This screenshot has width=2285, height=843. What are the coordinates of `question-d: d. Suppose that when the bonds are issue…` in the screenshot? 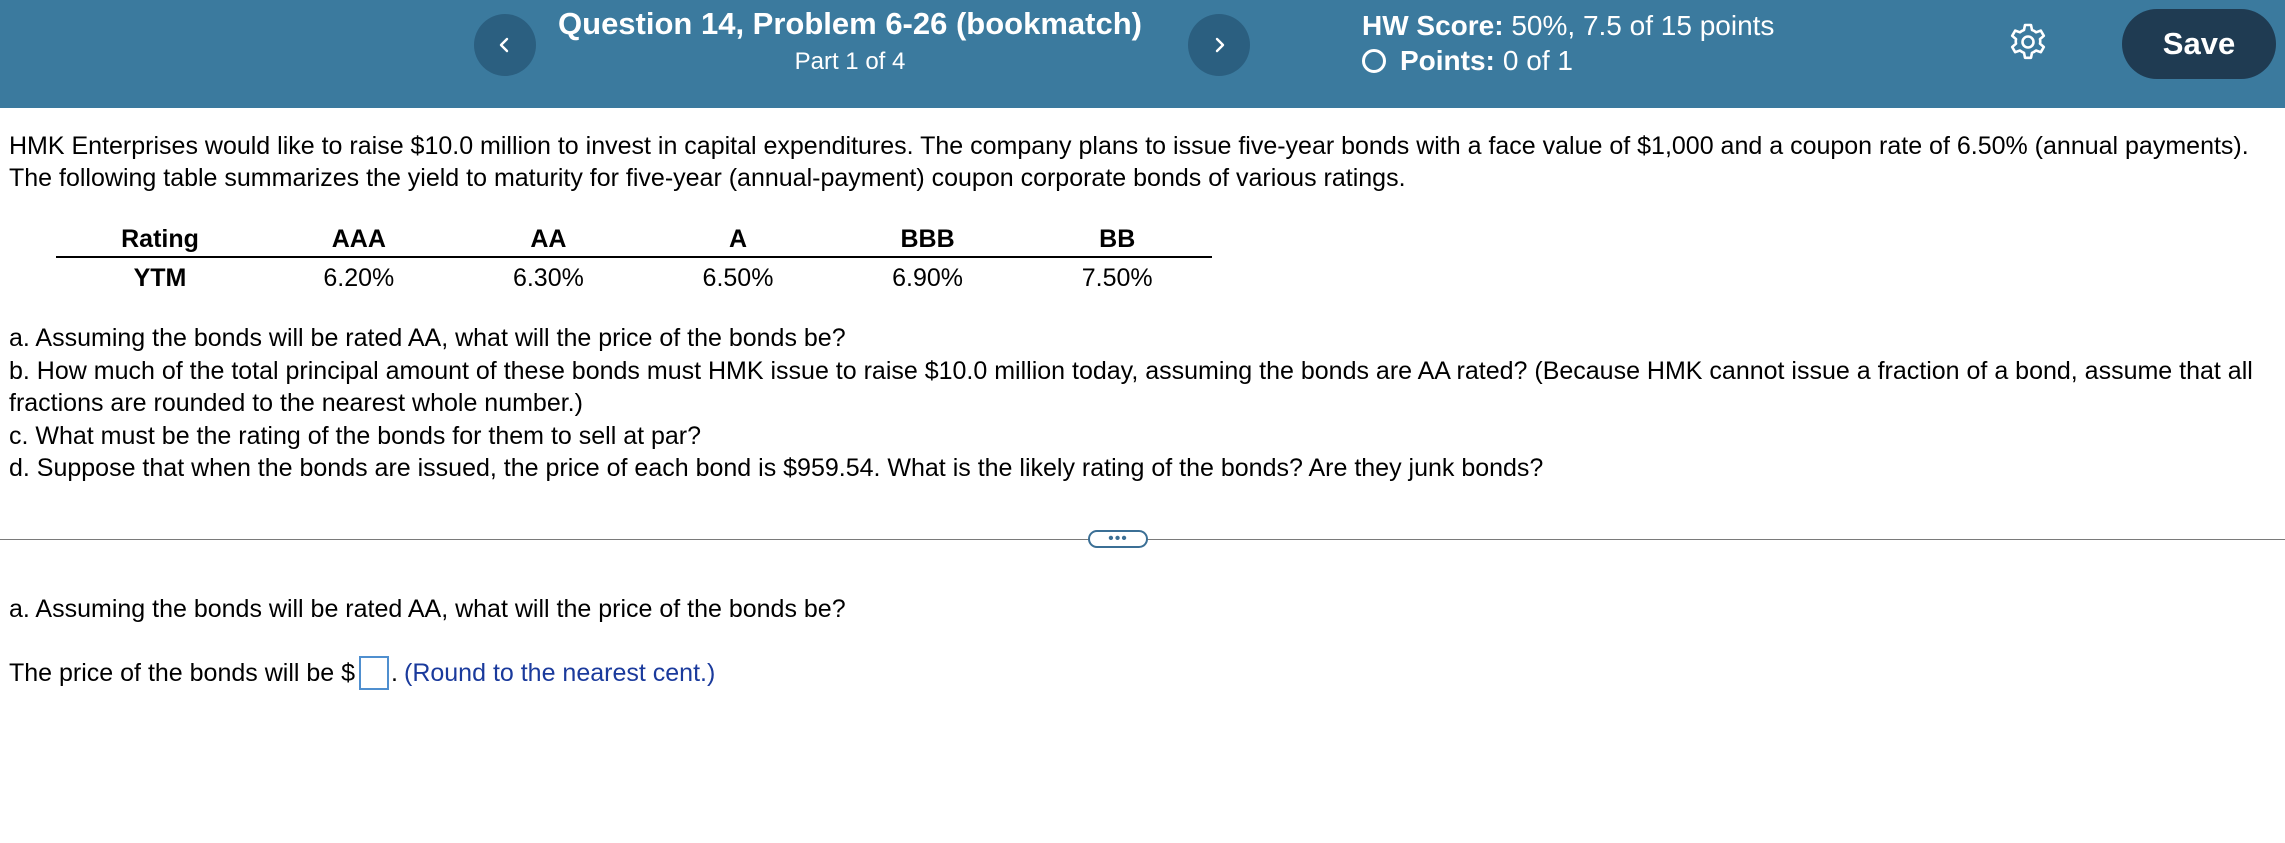 It's located at (776, 468).